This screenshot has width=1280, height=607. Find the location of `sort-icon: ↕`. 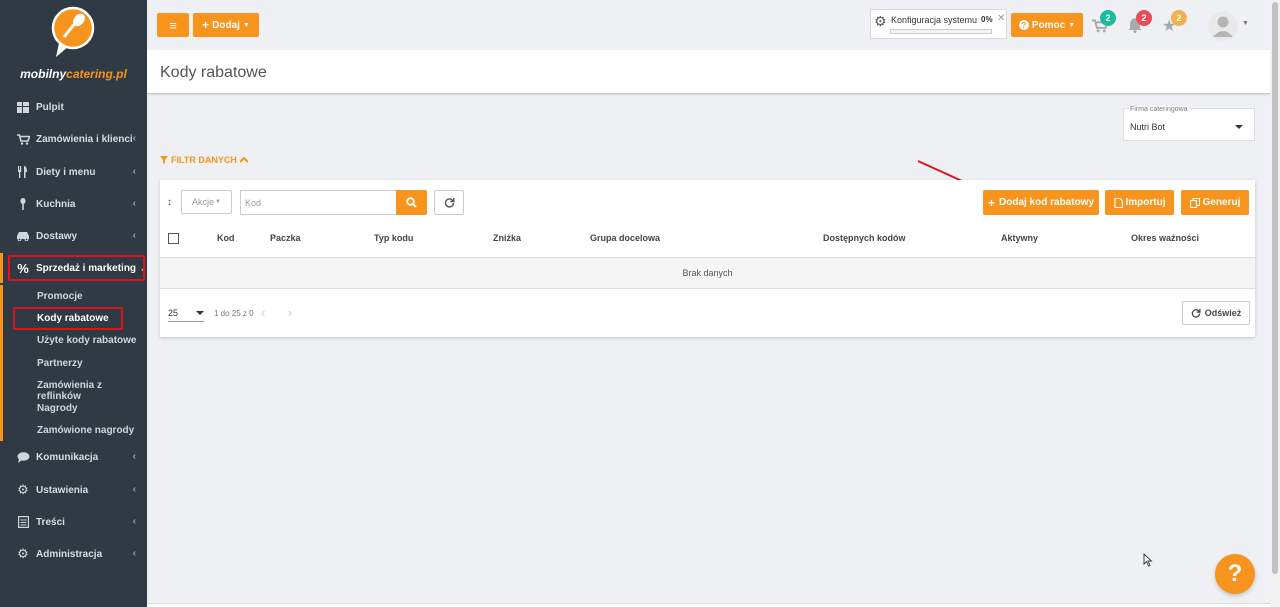

sort-icon: ↕ is located at coordinates (169, 202).